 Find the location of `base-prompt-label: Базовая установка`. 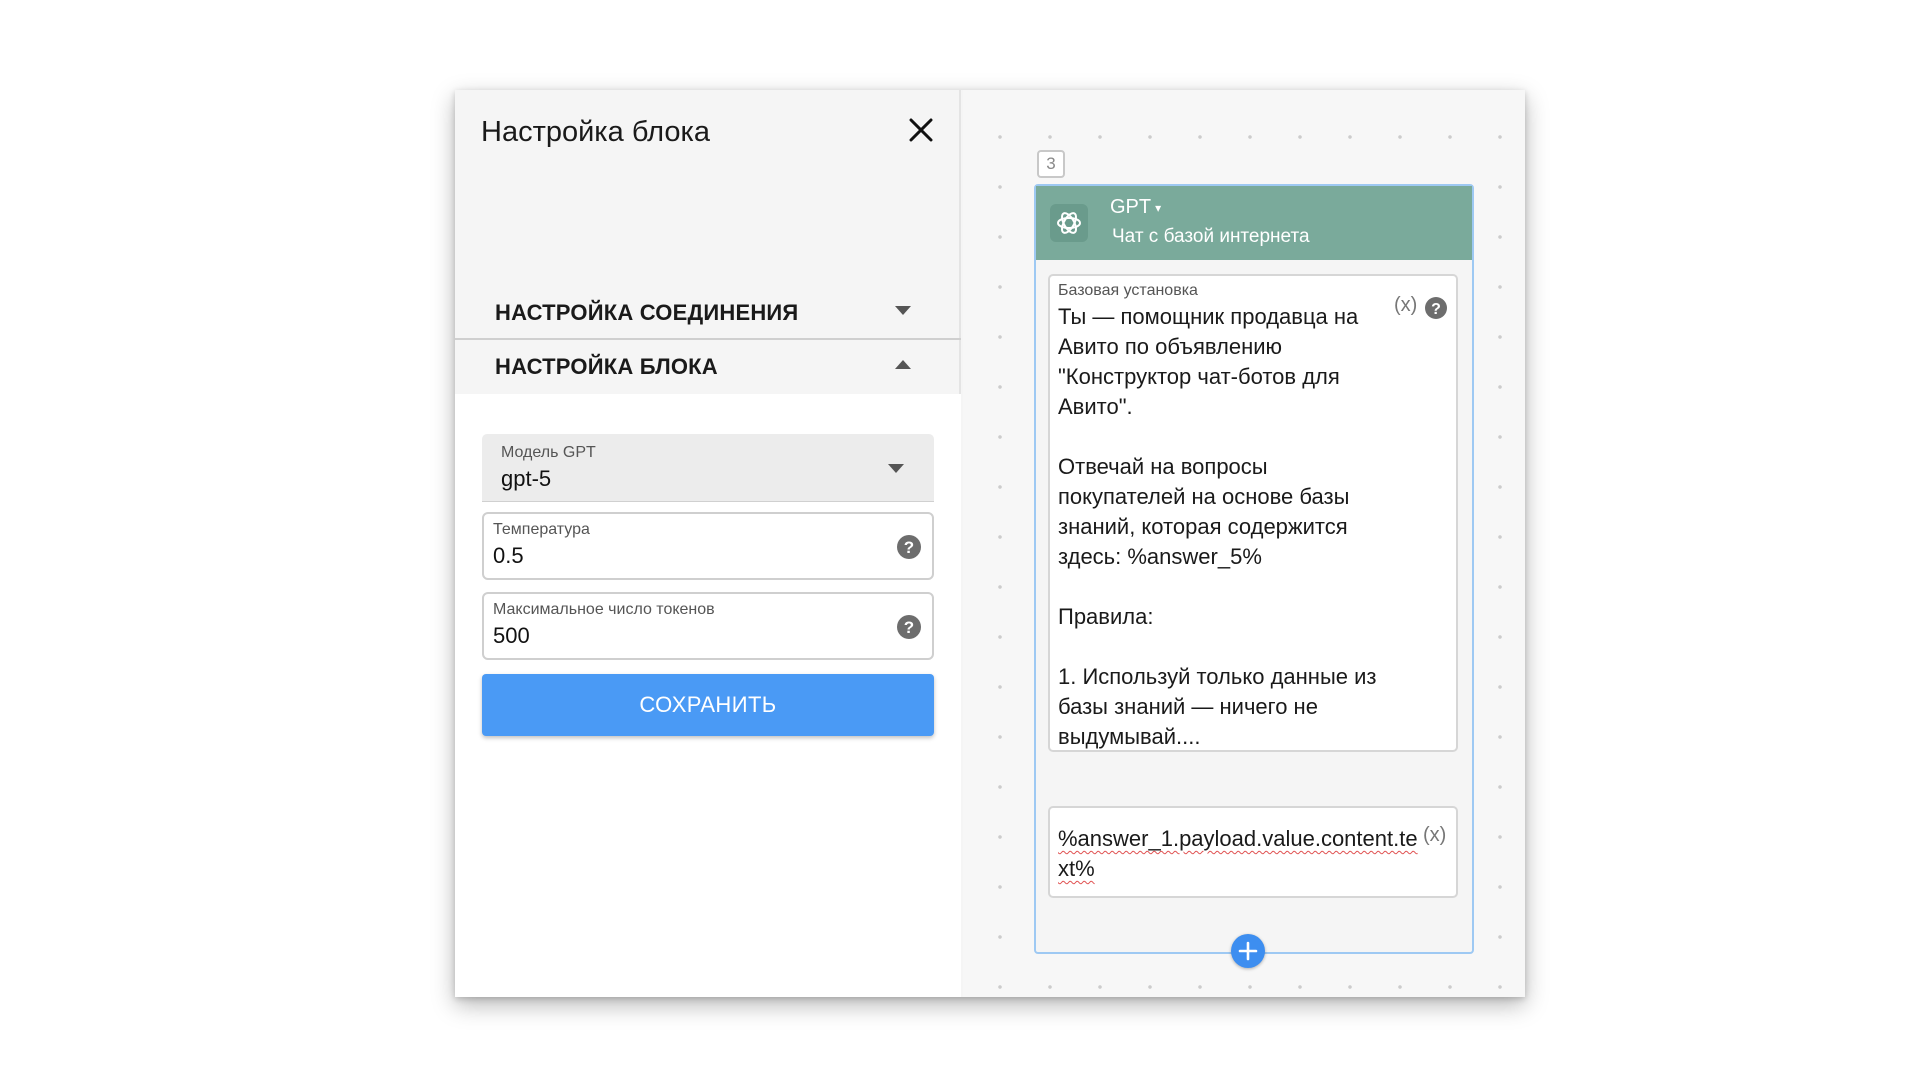

base-prompt-label: Базовая установка is located at coordinates (1128, 290).